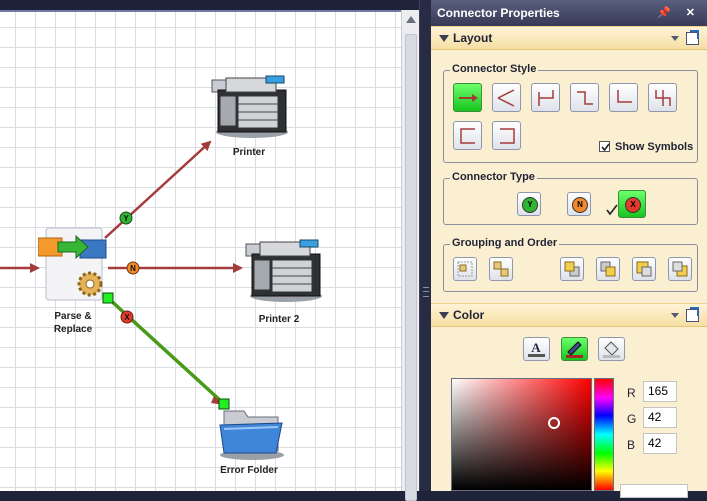 The width and height of the screenshot is (707, 501). I want to click on send-backward-button, so click(644, 269).